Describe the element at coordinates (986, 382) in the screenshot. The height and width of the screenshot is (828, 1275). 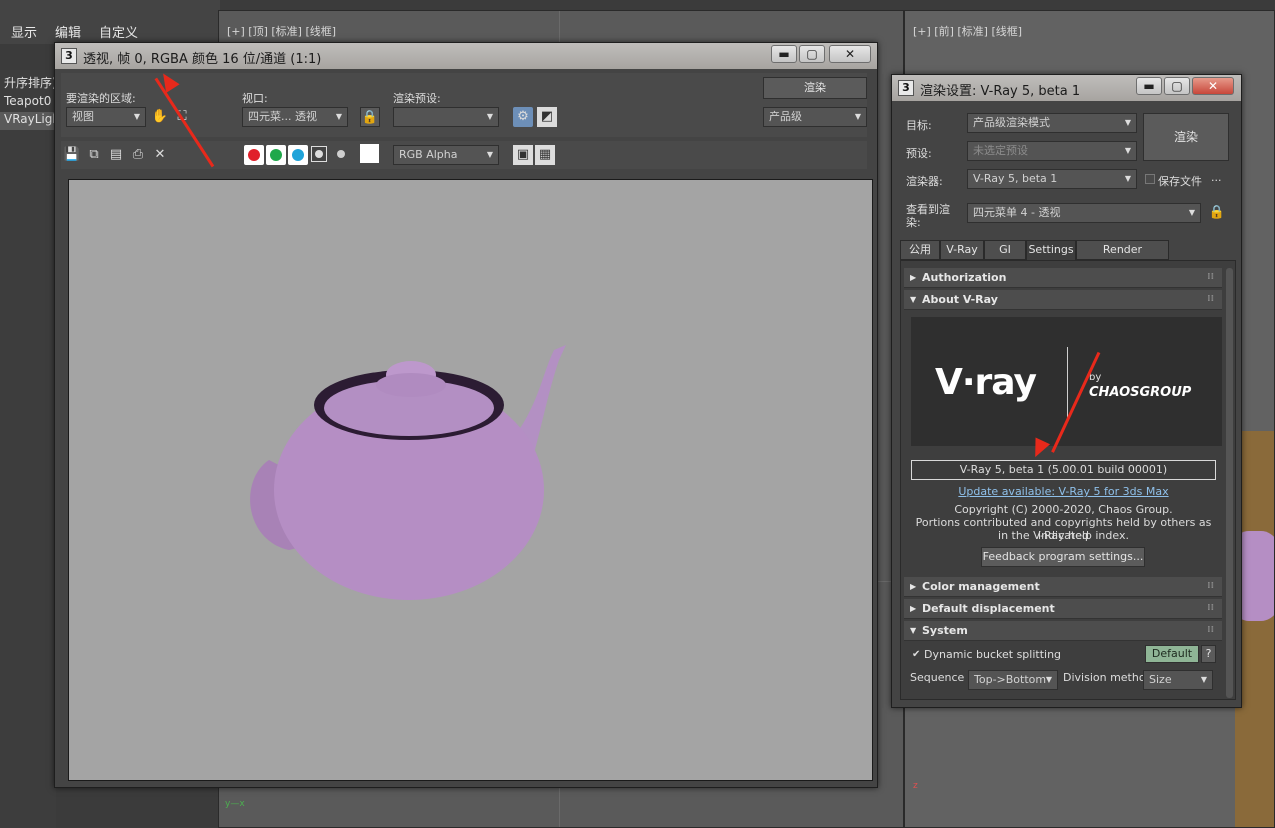
I see `vray-logo: V·ray` at that location.